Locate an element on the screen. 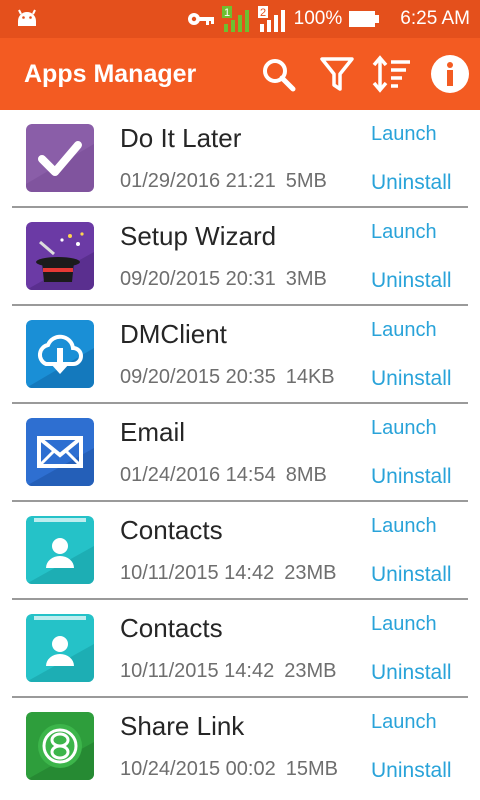 Image resolution: width=480 pixels, height=800 pixels. app-meta: 10/24/2015 00:02 15MB is located at coordinates (229, 769).